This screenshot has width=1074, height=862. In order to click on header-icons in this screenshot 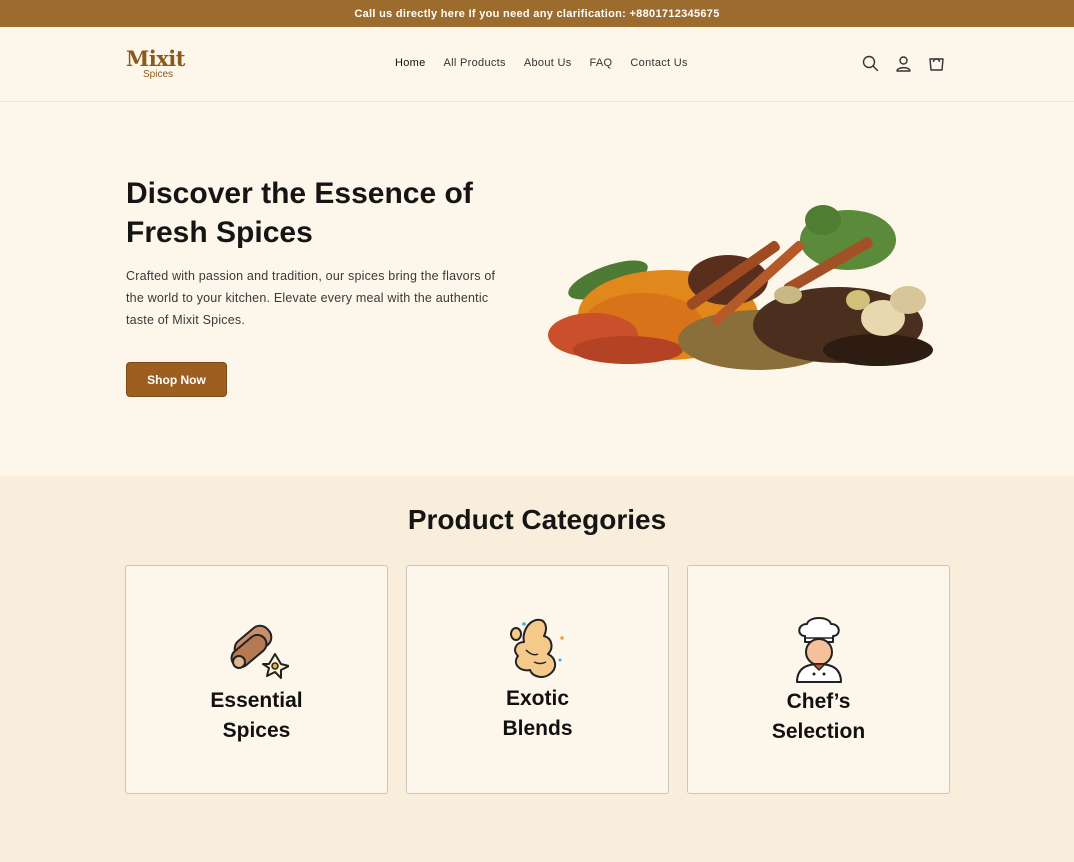, I will do `click(903, 63)`.